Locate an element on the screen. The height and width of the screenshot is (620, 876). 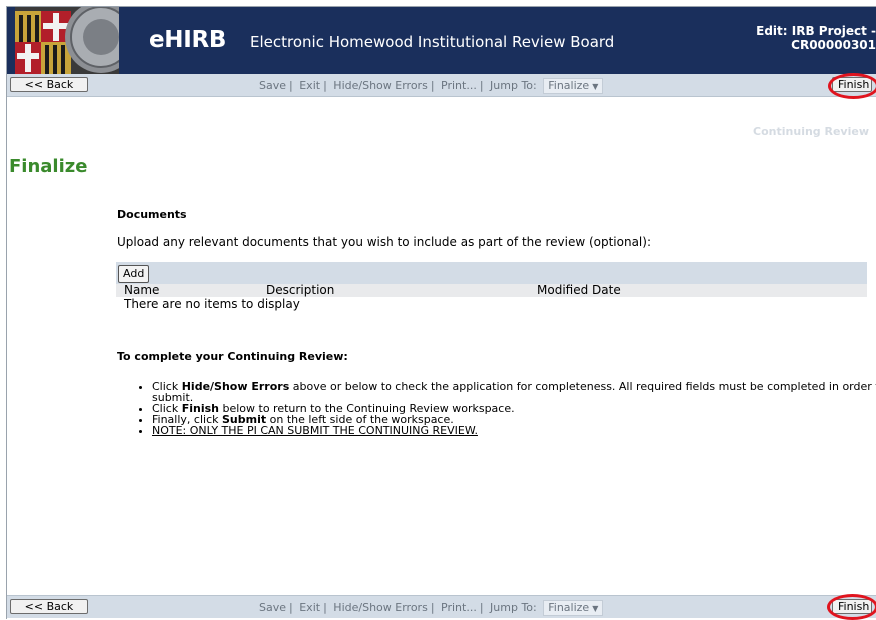
column-header-name: Name is located at coordinates (141, 290).